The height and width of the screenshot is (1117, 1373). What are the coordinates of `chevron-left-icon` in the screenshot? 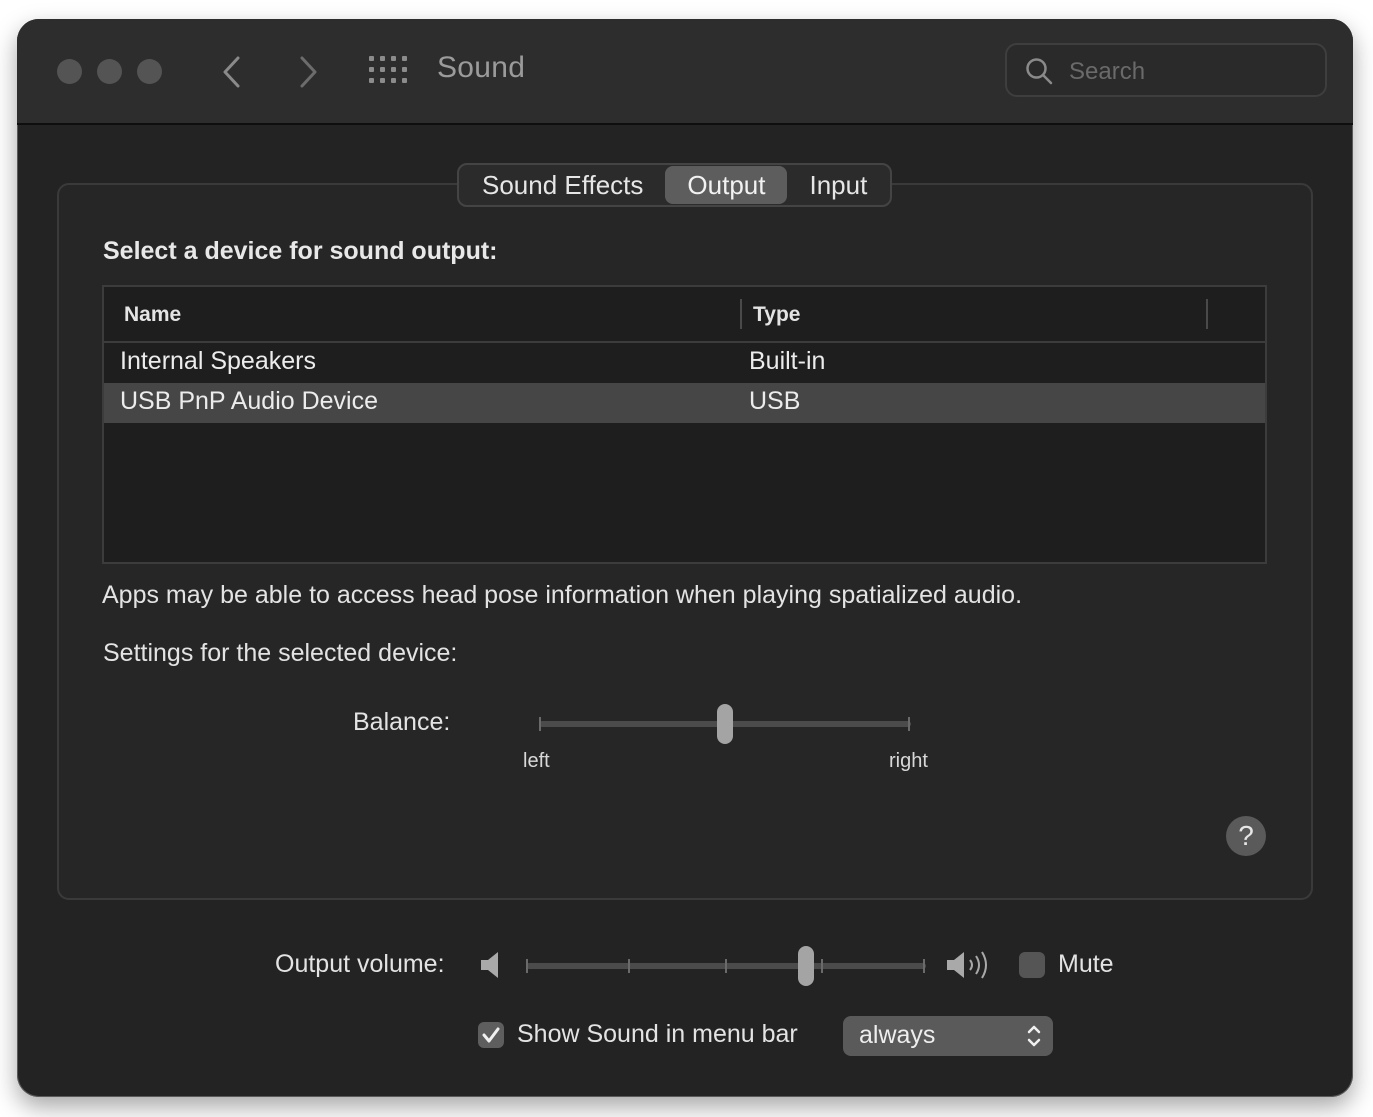 It's located at (231, 72).